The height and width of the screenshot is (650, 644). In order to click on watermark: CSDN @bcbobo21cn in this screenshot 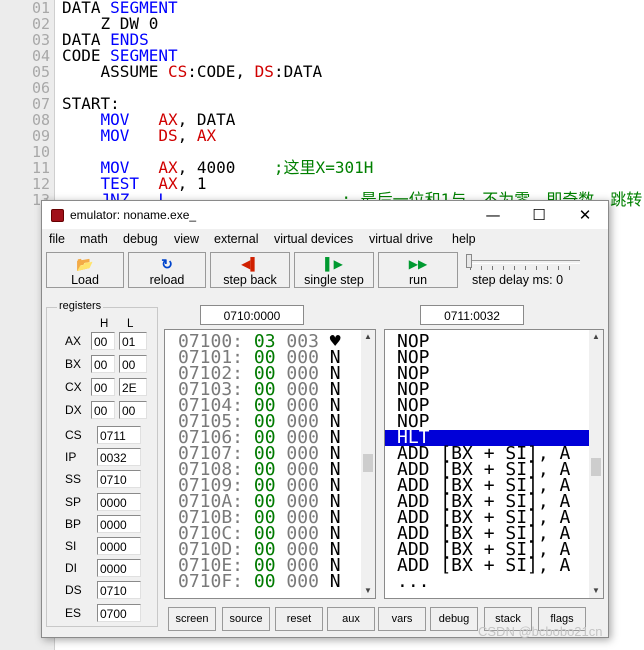, I will do `click(540, 631)`.